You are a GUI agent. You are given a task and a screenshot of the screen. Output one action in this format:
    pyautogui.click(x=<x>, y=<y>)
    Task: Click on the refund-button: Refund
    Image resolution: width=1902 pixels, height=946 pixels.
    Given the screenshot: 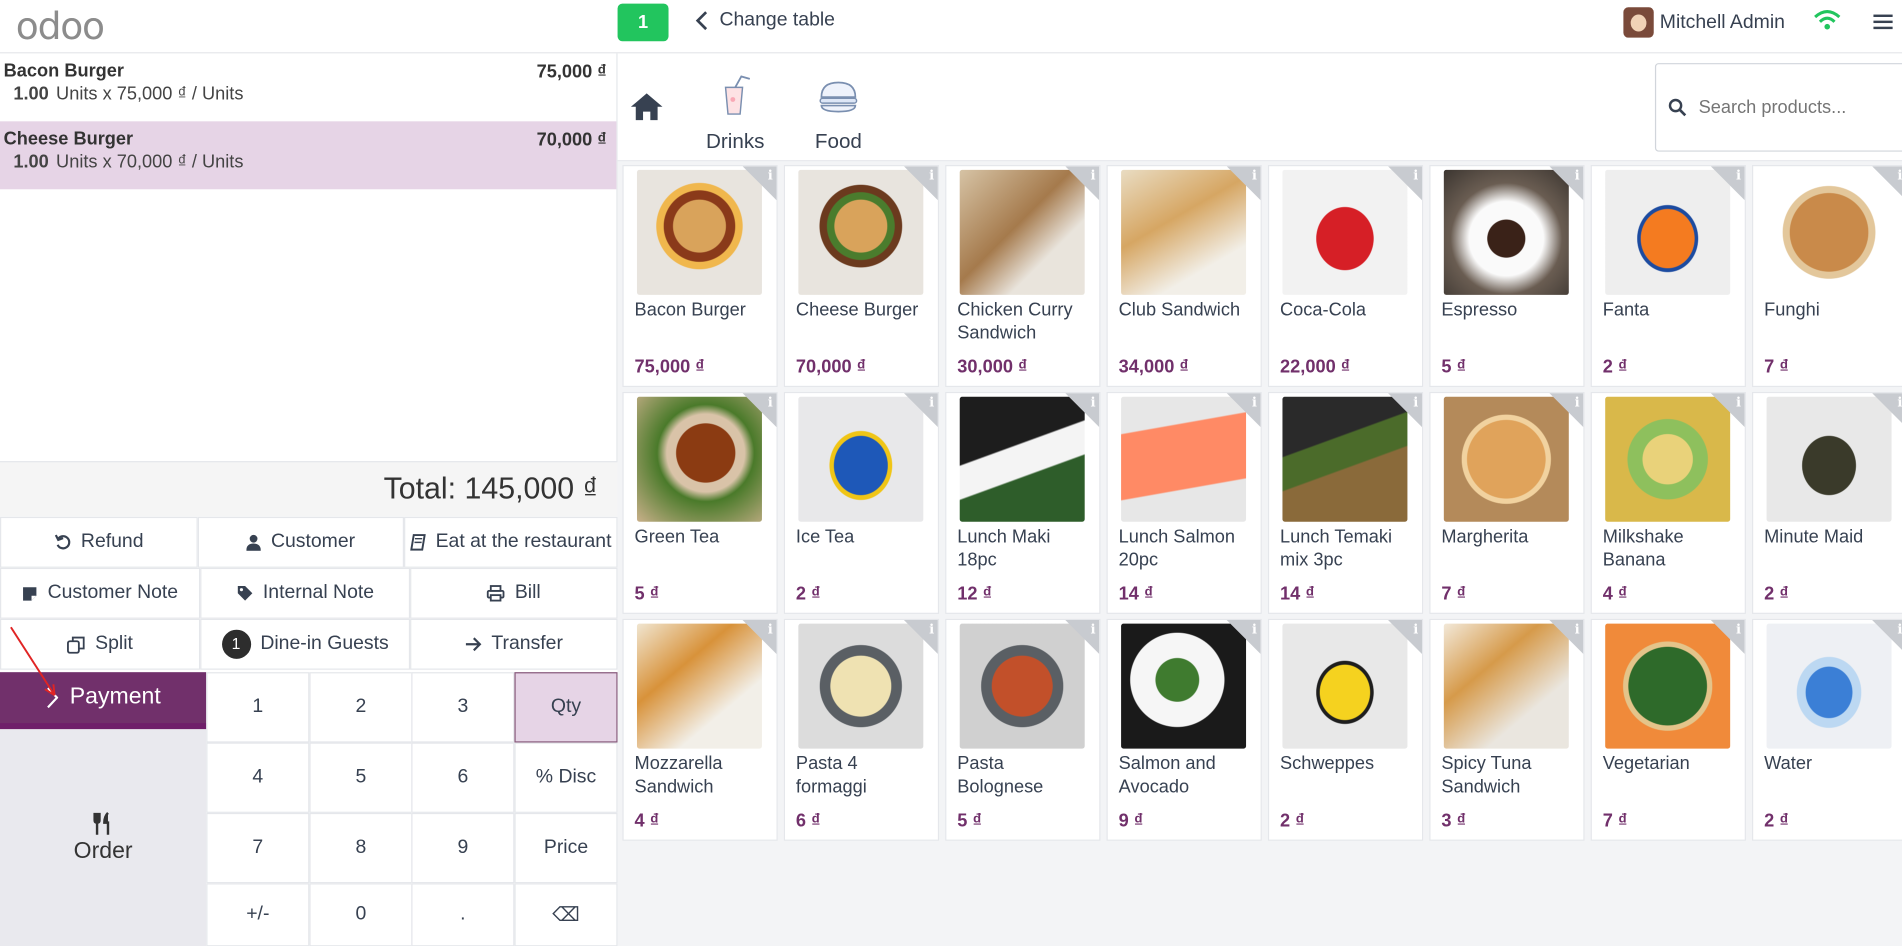 What is the action you would take?
    pyautogui.click(x=99, y=542)
    